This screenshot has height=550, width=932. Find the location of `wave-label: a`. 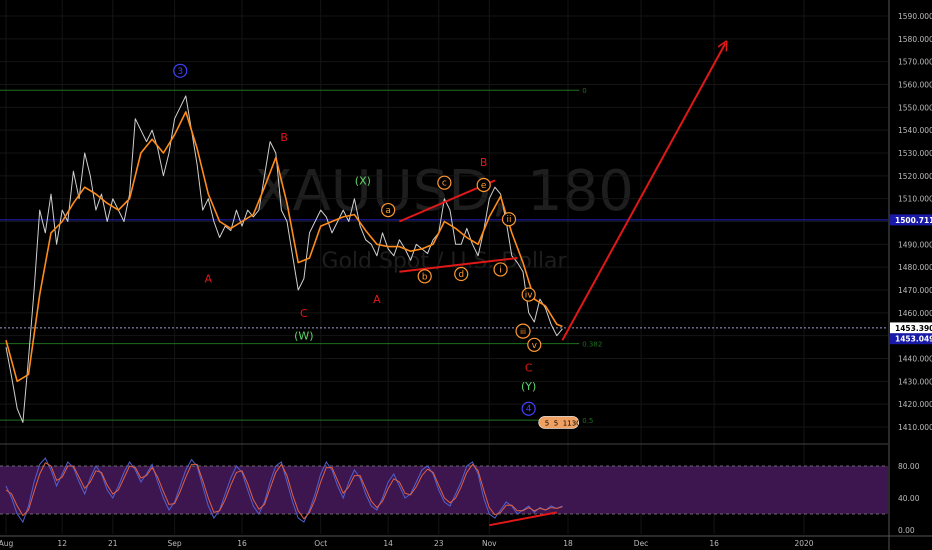

wave-label: a is located at coordinates (388, 211).